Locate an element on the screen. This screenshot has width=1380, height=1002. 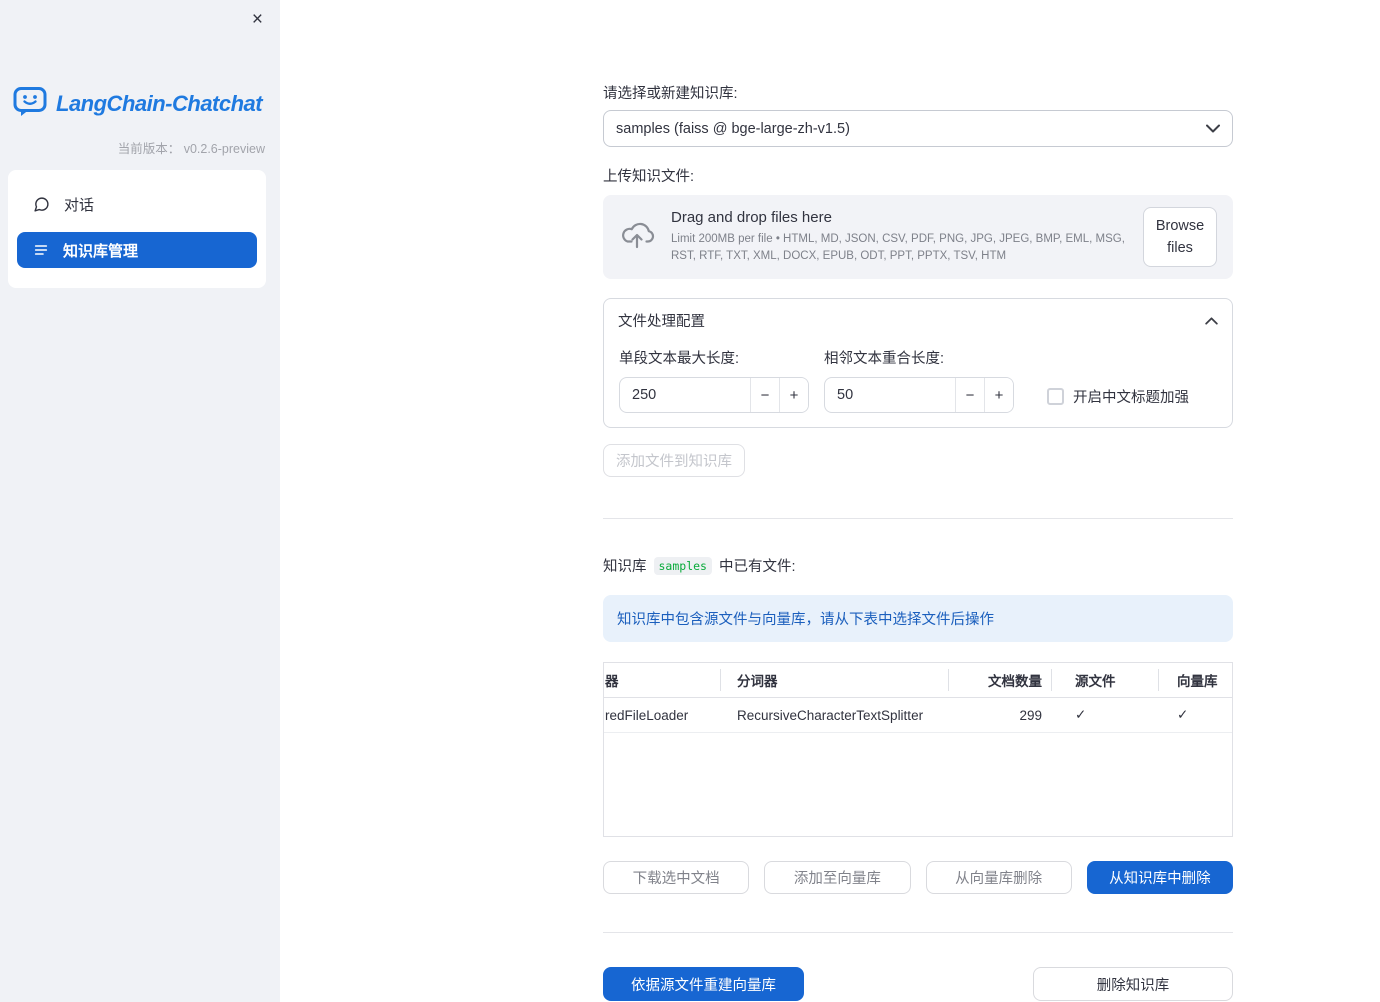
column-header-splitter: 分词器 is located at coordinates (834, 680).